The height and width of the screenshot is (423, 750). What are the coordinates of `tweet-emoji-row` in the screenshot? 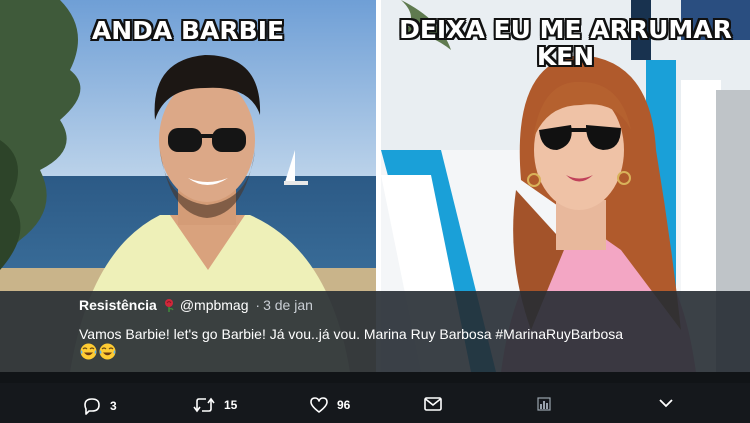 It's located at (99, 354).